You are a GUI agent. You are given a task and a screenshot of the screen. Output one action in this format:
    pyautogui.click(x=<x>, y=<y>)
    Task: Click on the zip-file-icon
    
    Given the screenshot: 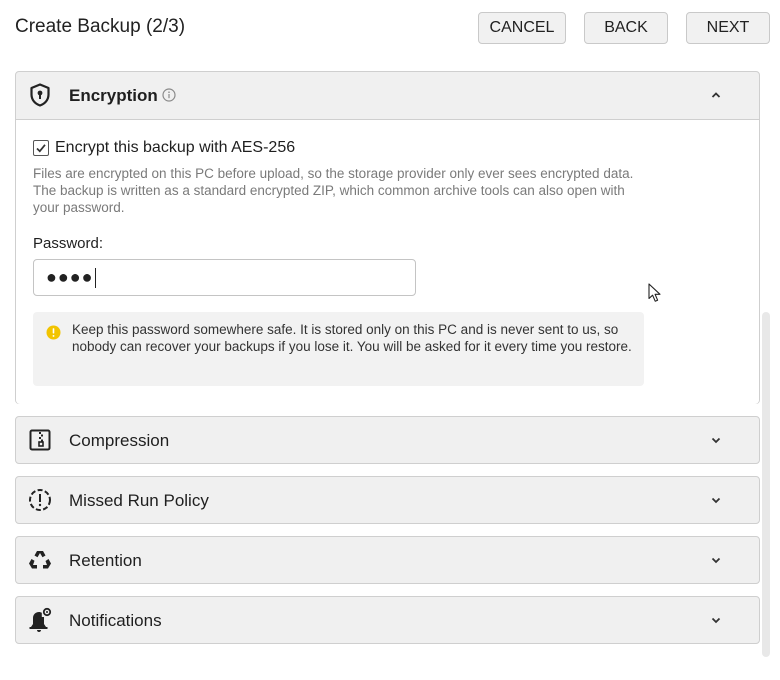 What is the action you would take?
    pyautogui.click(x=40, y=440)
    